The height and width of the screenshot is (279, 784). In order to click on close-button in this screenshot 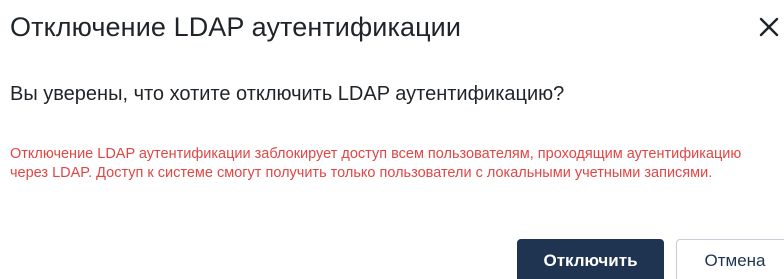, I will do `click(770, 28)`.